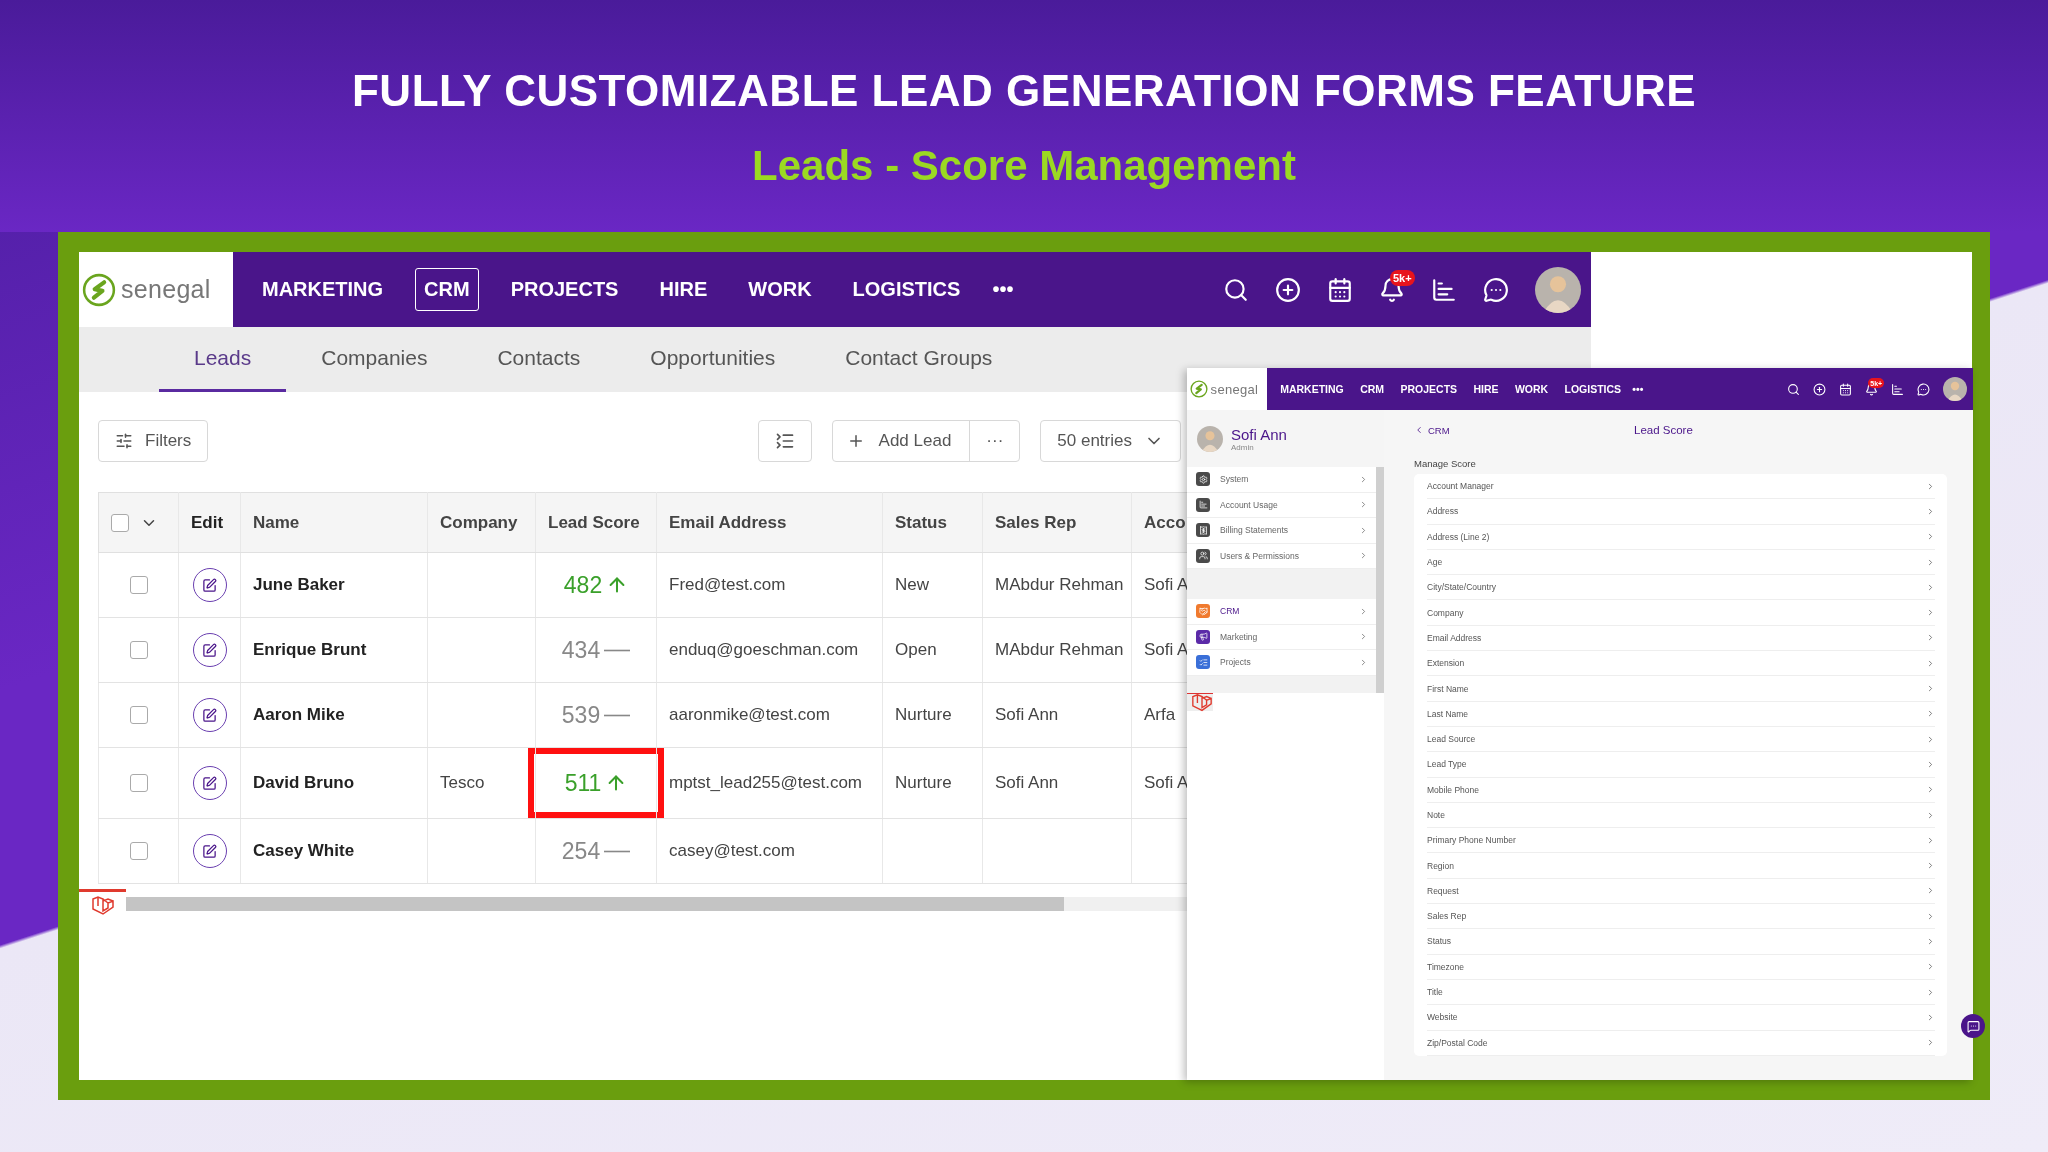  Describe the element at coordinates (1281, 505) in the screenshot. I see `sidebar-item: Account Usage` at that location.